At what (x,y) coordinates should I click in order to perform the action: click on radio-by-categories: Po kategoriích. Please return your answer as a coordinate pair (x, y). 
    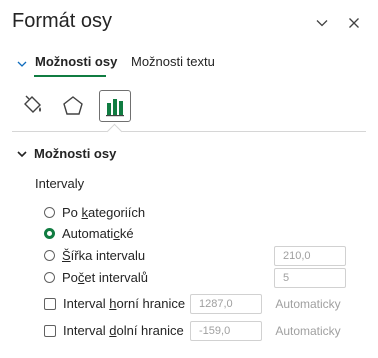
    Looking at the image, I should click on (94, 212).